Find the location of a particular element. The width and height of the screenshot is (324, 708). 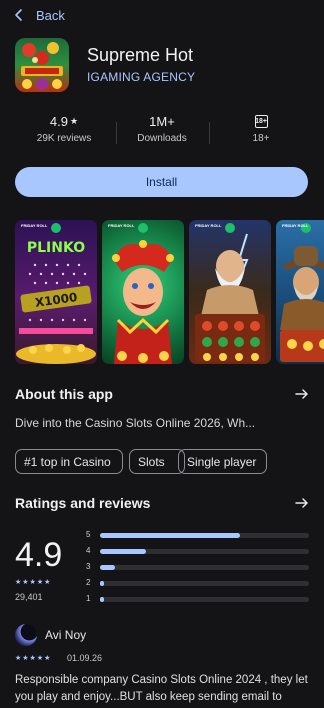

histogram-label: 2 is located at coordinates (88, 582).